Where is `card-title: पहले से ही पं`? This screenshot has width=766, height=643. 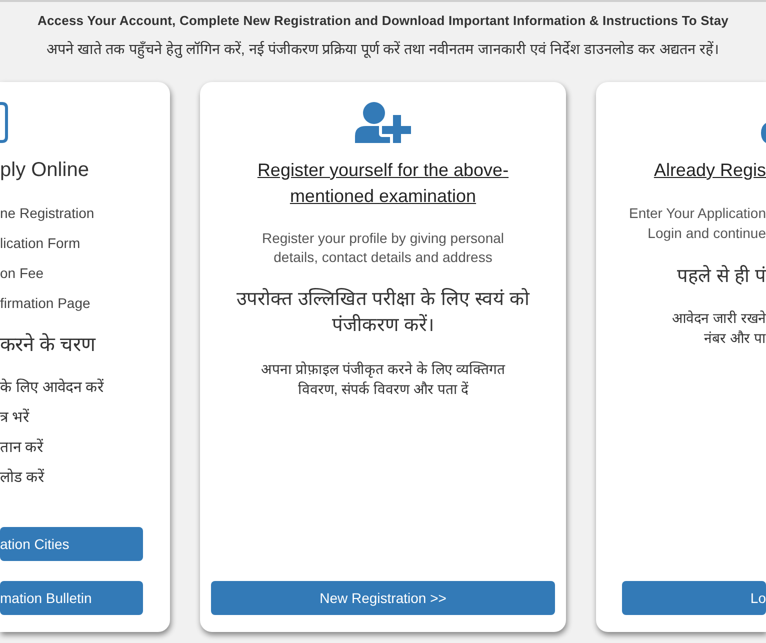
card-title: पहले से ही पं is located at coordinates (721, 276).